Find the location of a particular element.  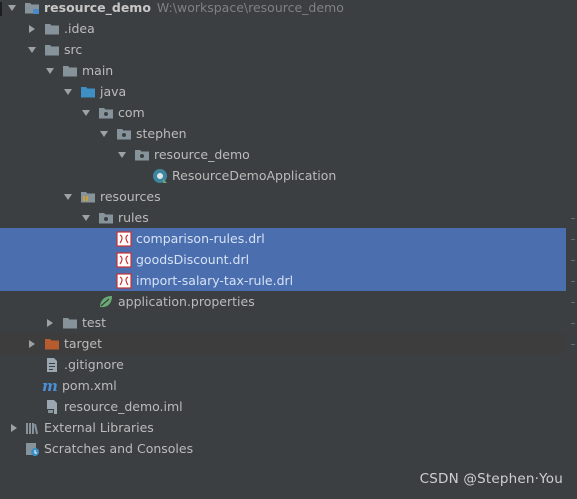

tree-row-src: src is located at coordinates (283, 49).